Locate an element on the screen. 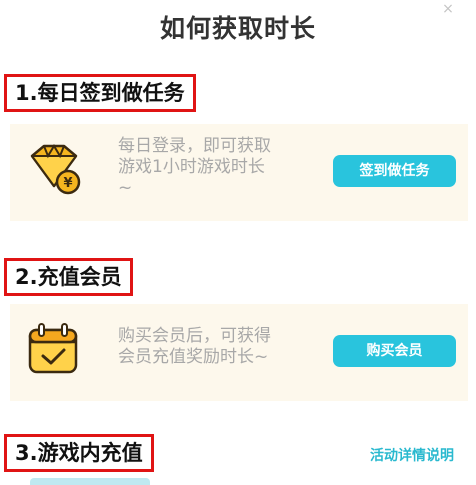 The width and height of the screenshot is (476, 485). diamond-coin-icon: ¥ is located at coordinates (54, 168).